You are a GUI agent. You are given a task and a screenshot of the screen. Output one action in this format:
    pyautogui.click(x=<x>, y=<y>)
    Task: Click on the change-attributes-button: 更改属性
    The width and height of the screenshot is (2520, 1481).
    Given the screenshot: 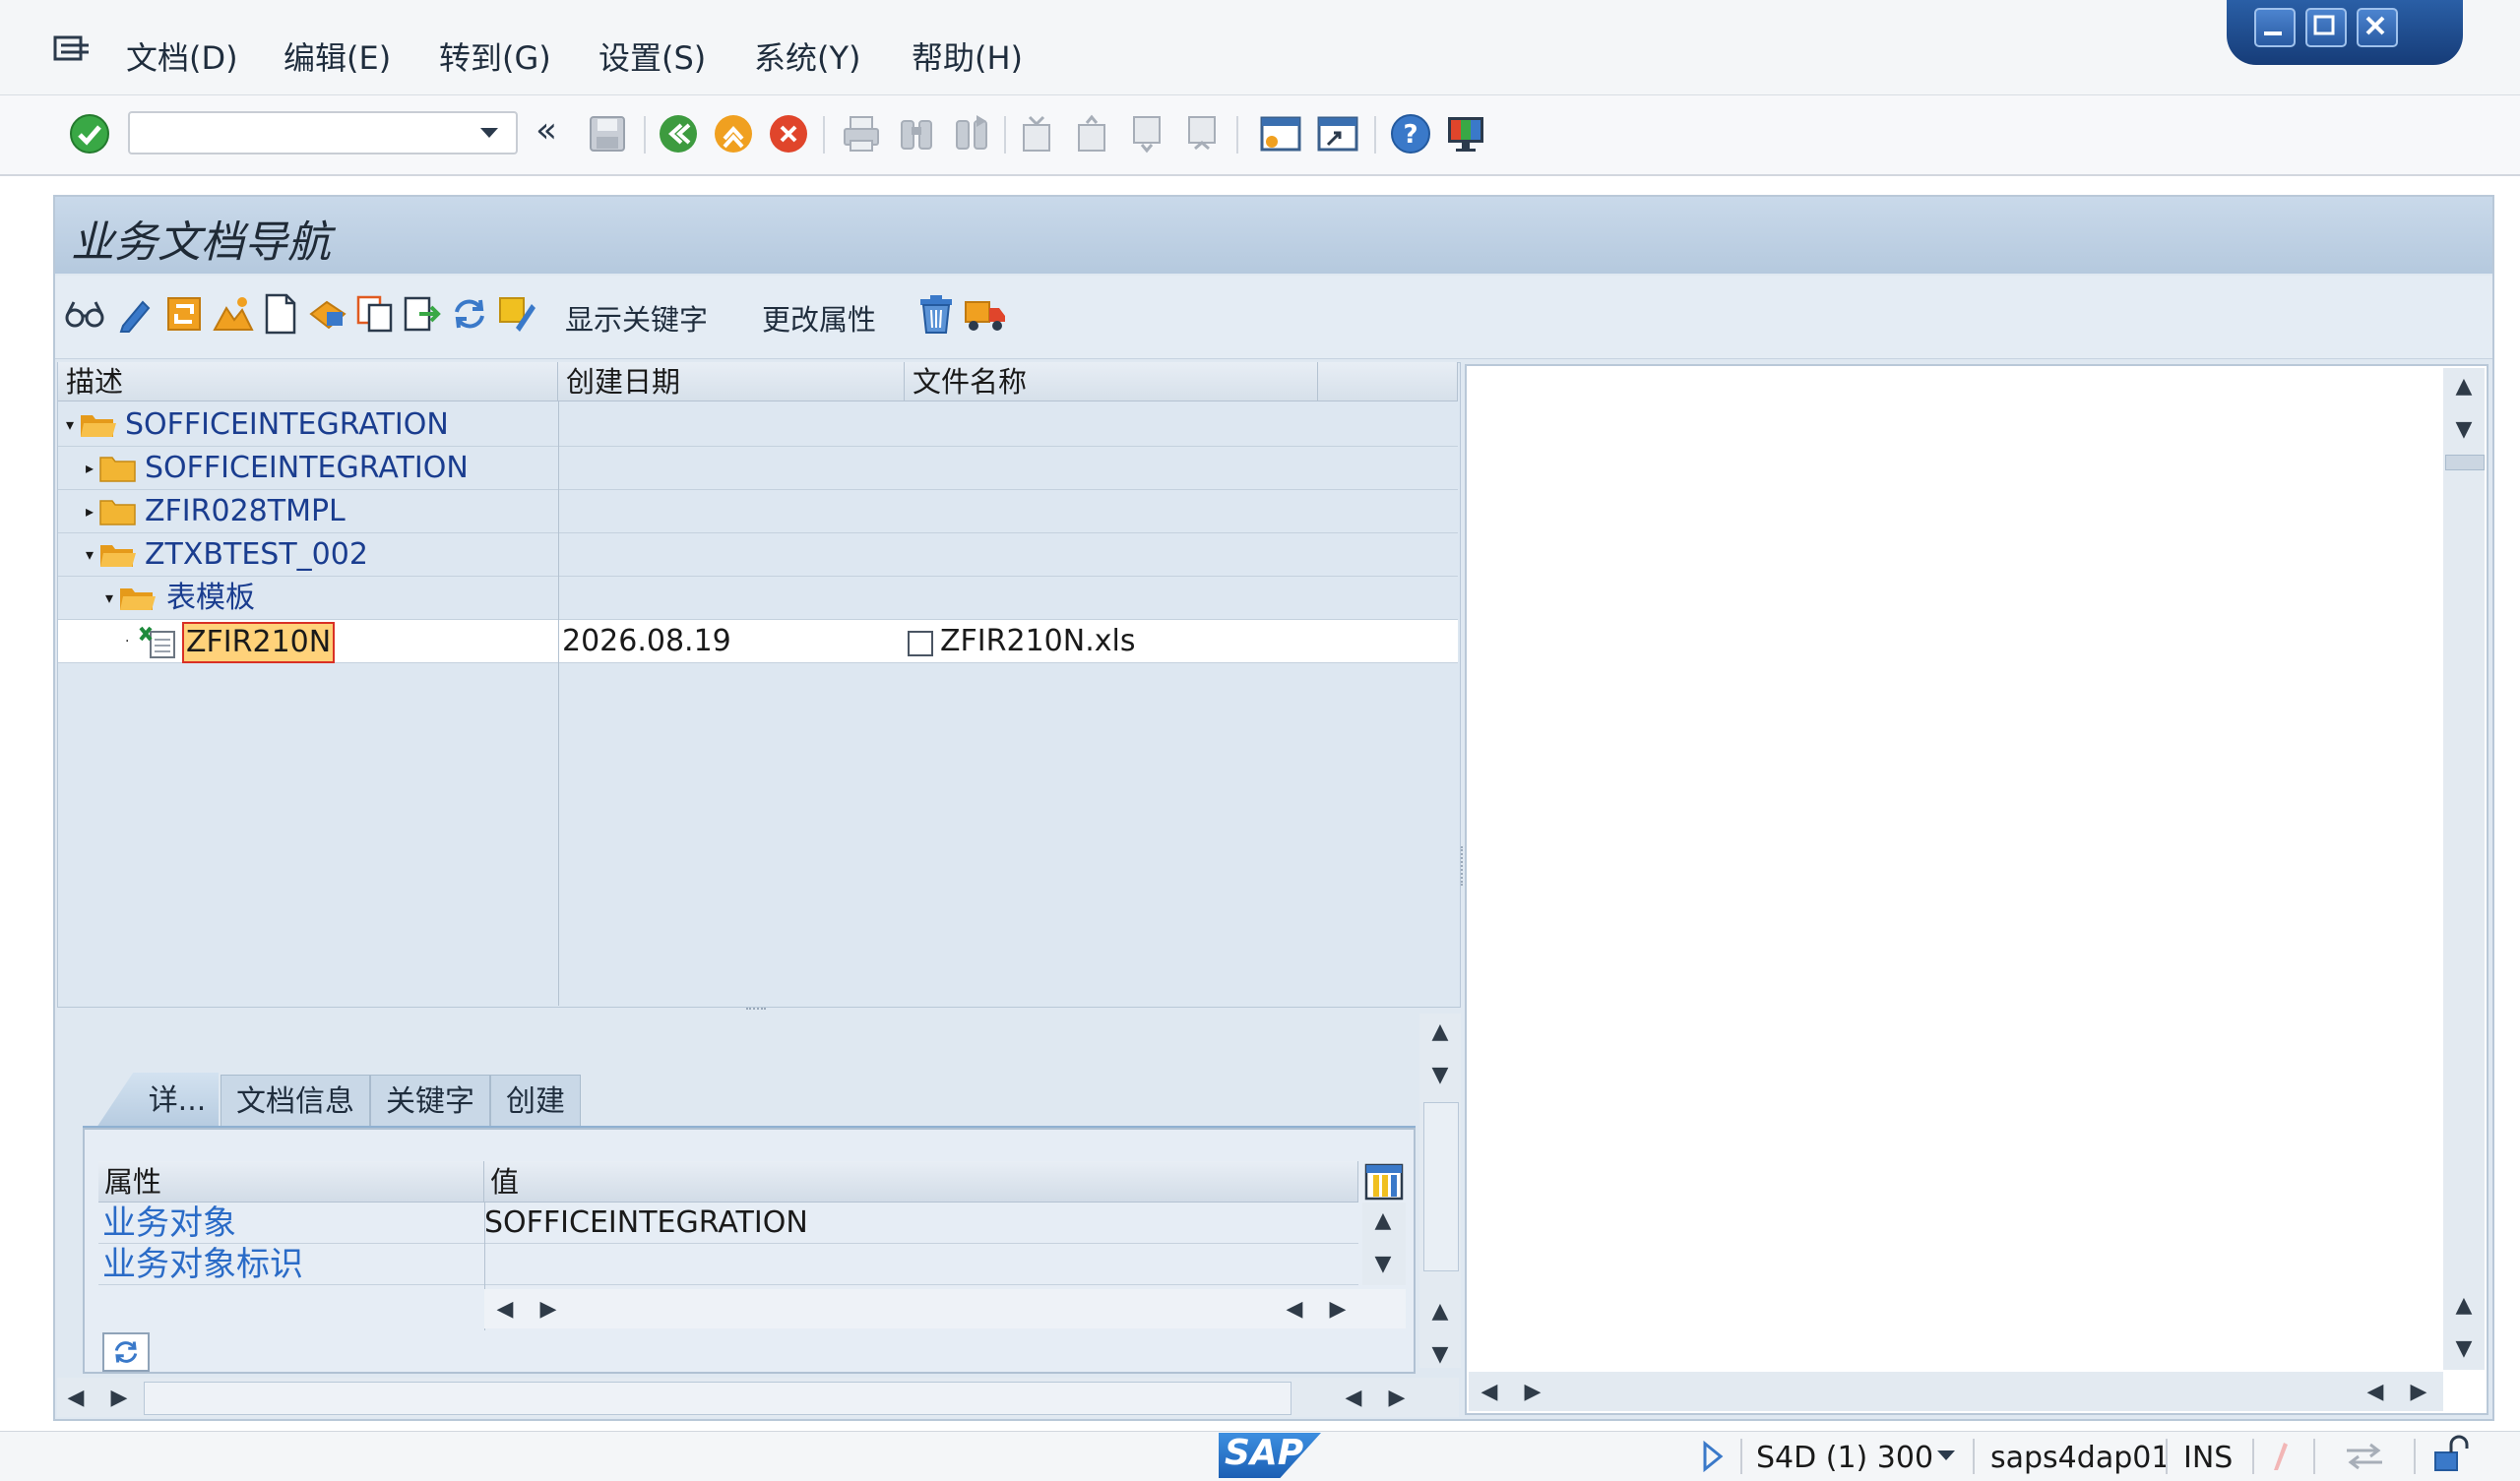 What is the action you would take?
    pyautogui.click(x=819, y=318)
    